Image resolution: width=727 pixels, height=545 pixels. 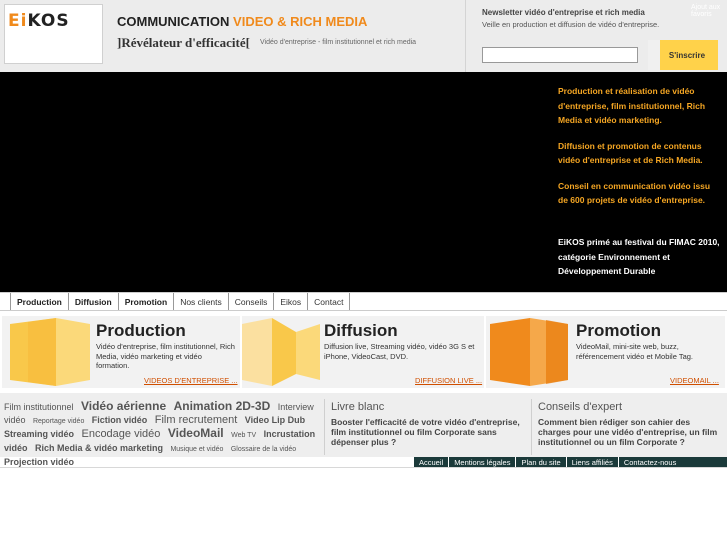 I want to click on production-visual, so click(x=50, y=352).